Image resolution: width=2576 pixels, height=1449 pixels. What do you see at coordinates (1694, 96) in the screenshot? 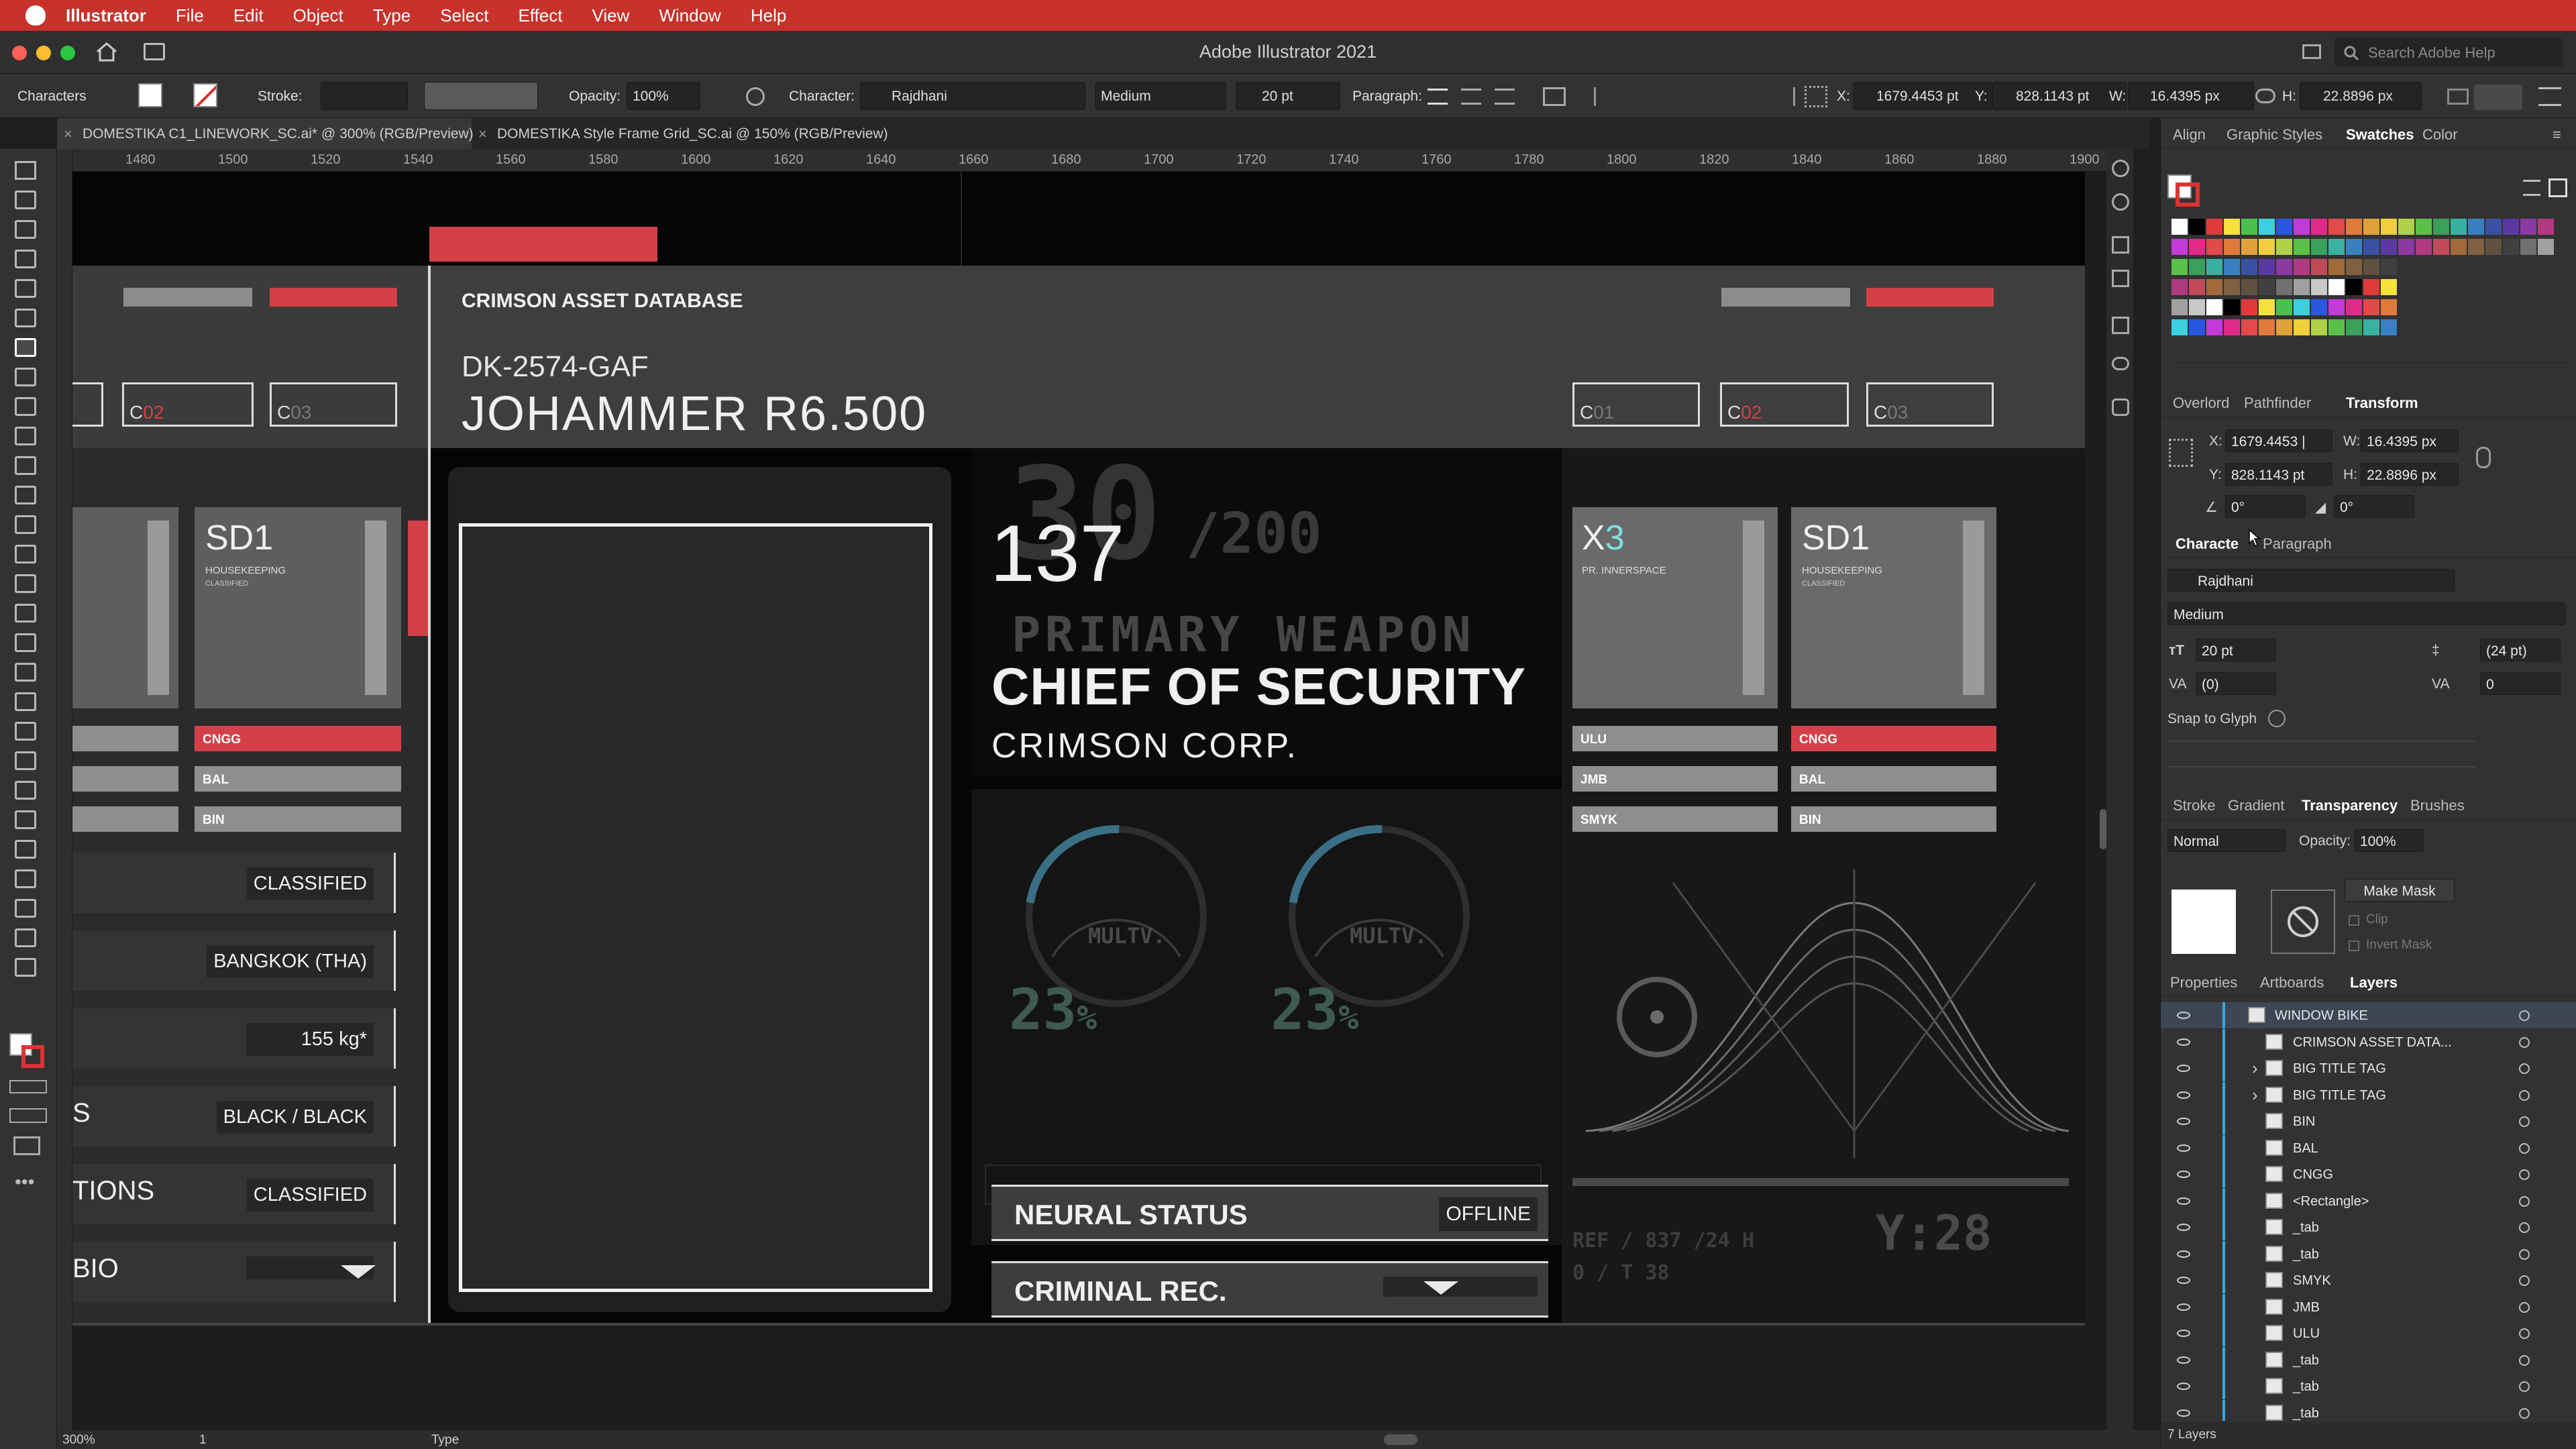
I see `align-objects-group` at bounding box center [1694, 96].